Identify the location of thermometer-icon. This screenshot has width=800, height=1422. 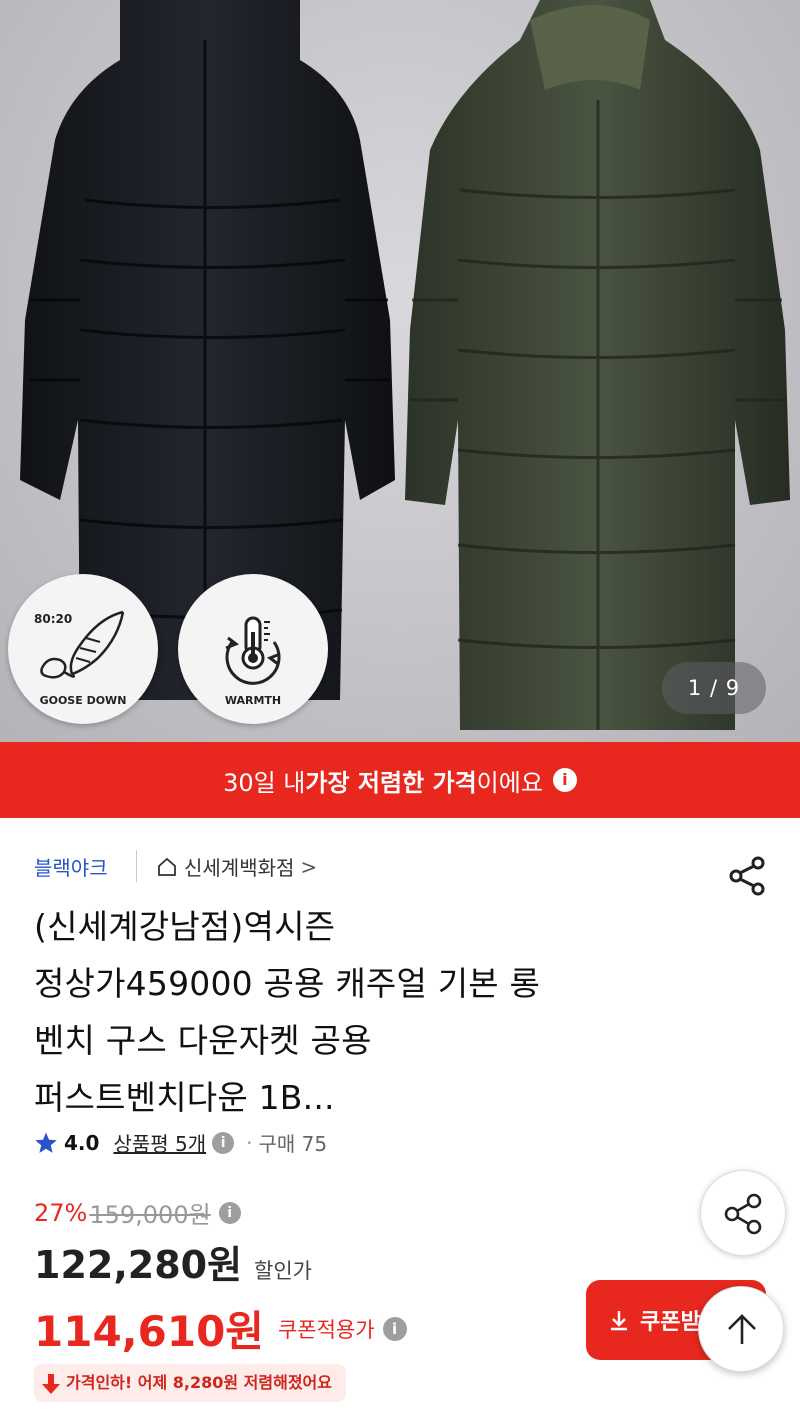
(253, 650).